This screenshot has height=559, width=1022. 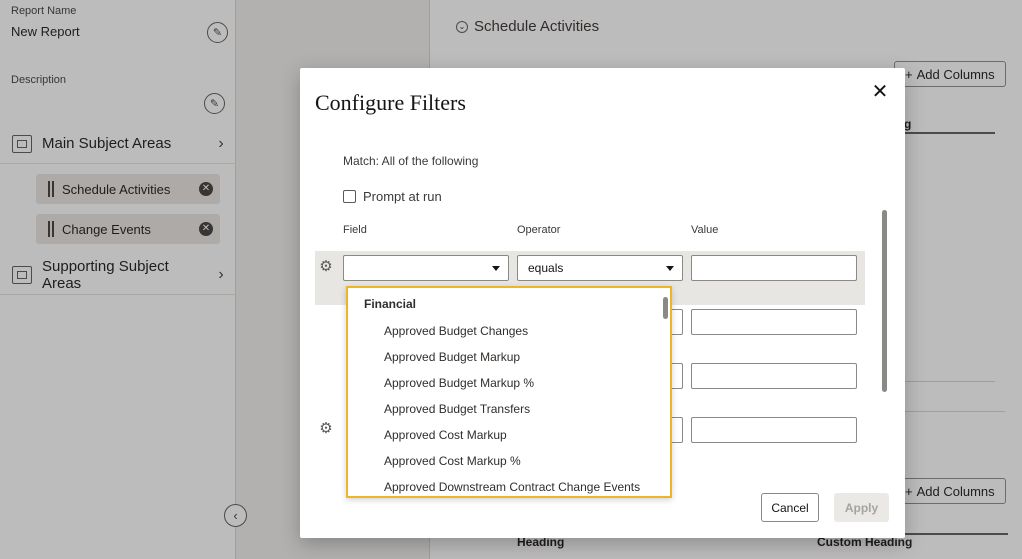 I want to click on dropdown-option: Approved Budget Transfers, so click(x=509, y=409).